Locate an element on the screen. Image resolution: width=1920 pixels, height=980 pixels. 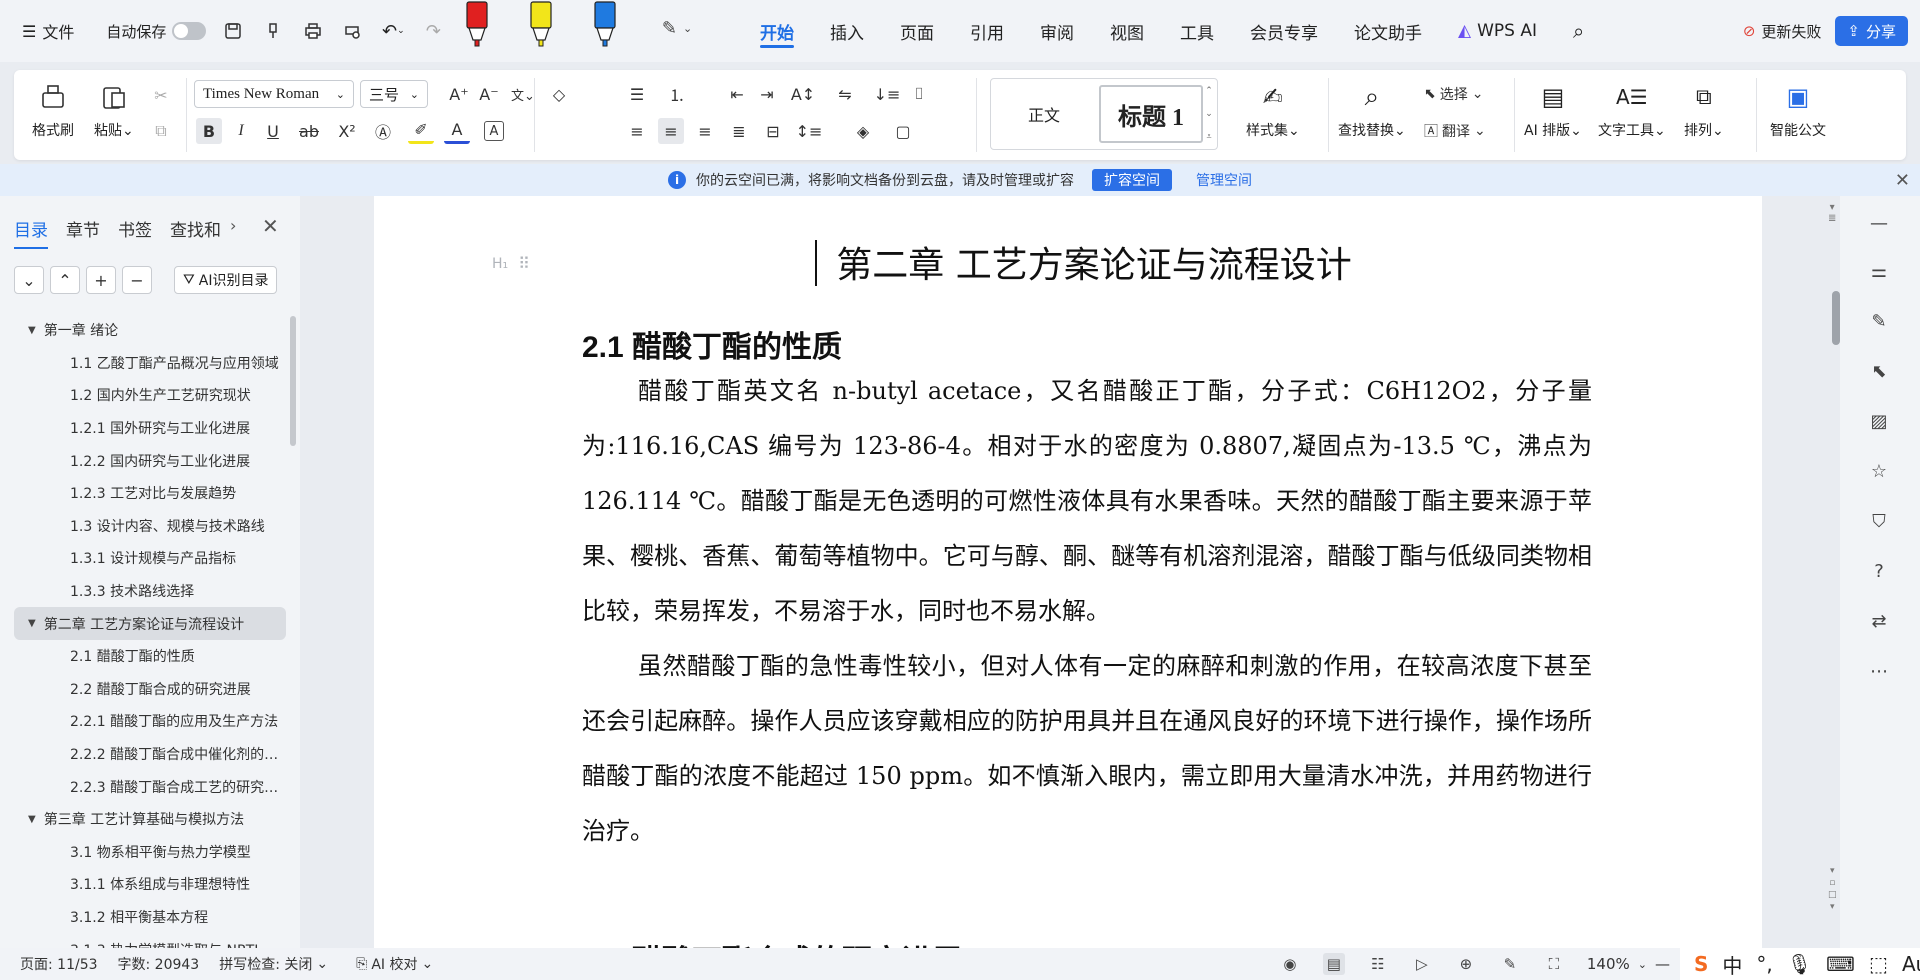
clear-format-icon: ◇ is located at coordinates (559, 94).